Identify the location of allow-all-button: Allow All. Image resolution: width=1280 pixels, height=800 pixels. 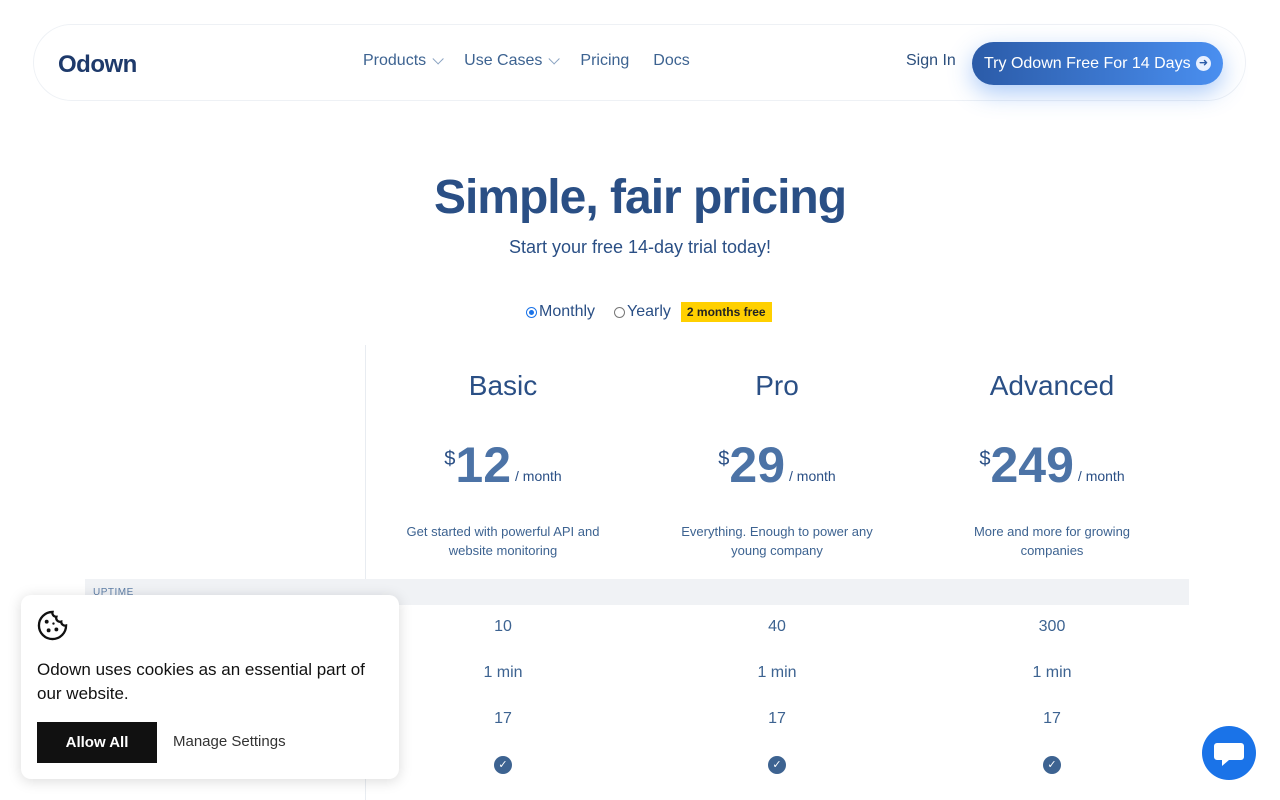
(97, 742).